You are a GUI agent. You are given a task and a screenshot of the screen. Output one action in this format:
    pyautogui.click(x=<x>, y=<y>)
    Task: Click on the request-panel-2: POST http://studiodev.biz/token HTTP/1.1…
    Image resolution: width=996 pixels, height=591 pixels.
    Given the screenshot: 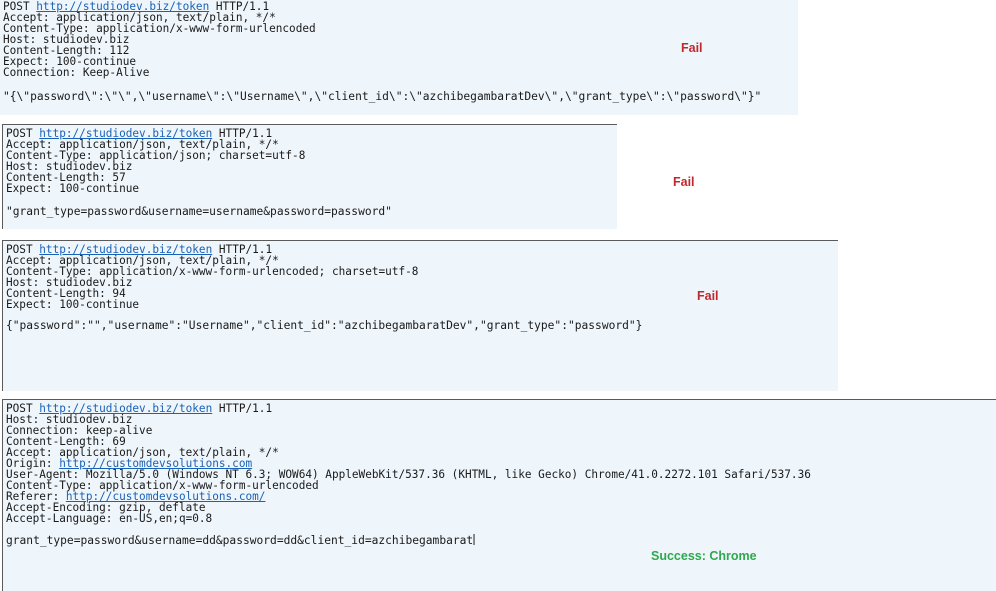 What is the action you would take?
    pyautogui.click(x=309, y=176)
    